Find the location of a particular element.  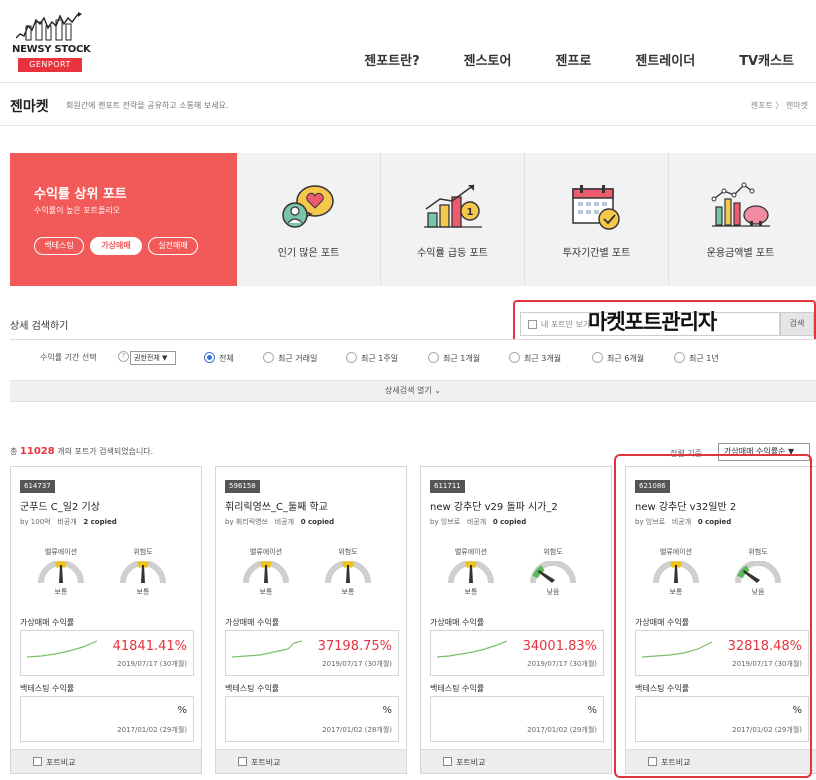

virtual-return-value: 34001.83% is located at coordinates (559, 646).